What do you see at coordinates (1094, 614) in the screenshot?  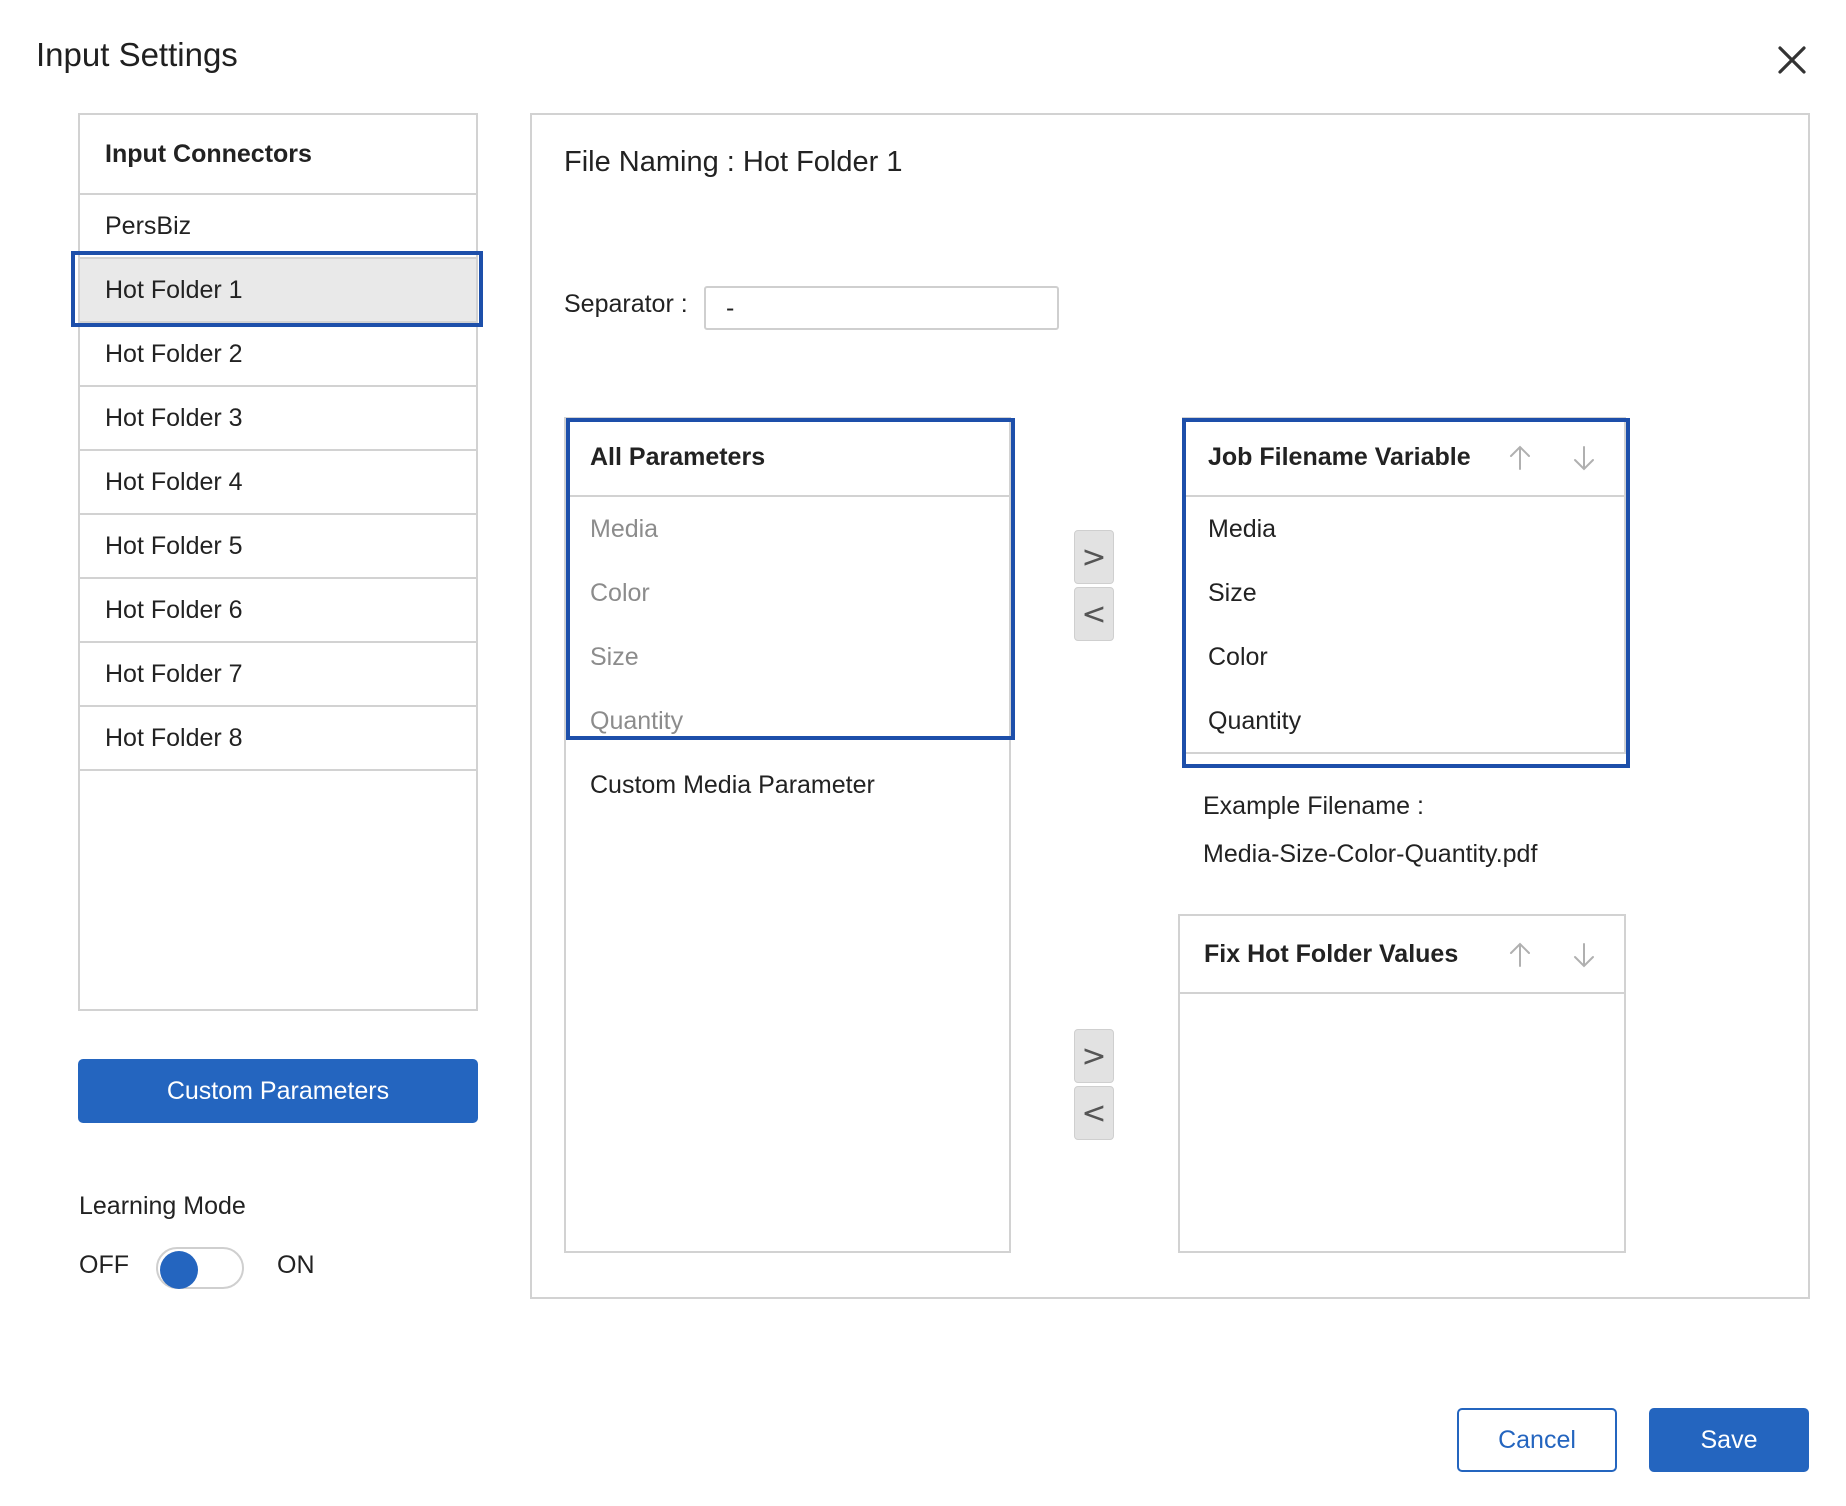 I see `remove-from-job-variable-button: <` at bounding box center [1094, 614].